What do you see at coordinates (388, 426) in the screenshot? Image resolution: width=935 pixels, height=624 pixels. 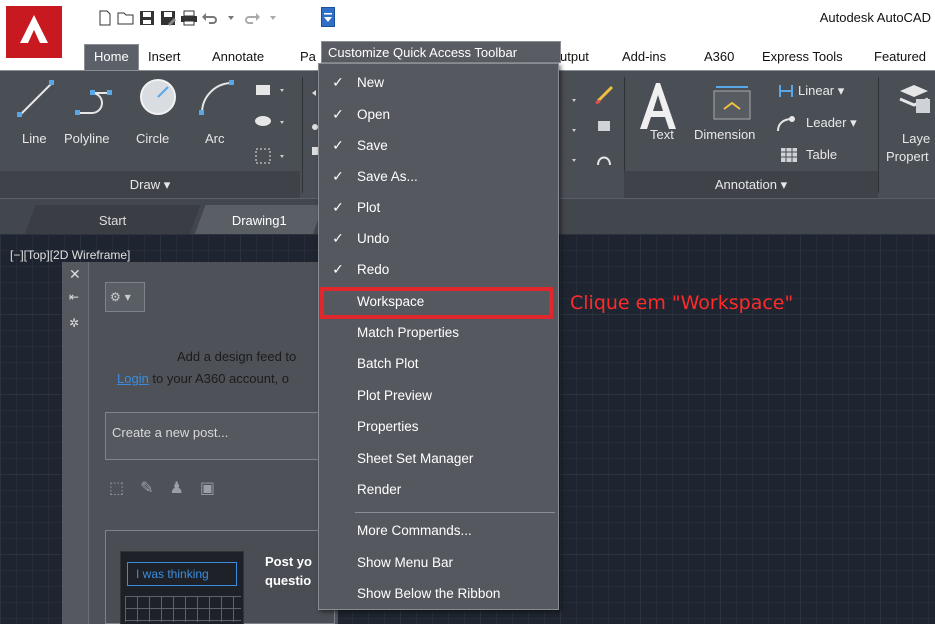 I see `menu-item-label: Properties` at bounding box center [388, 426].